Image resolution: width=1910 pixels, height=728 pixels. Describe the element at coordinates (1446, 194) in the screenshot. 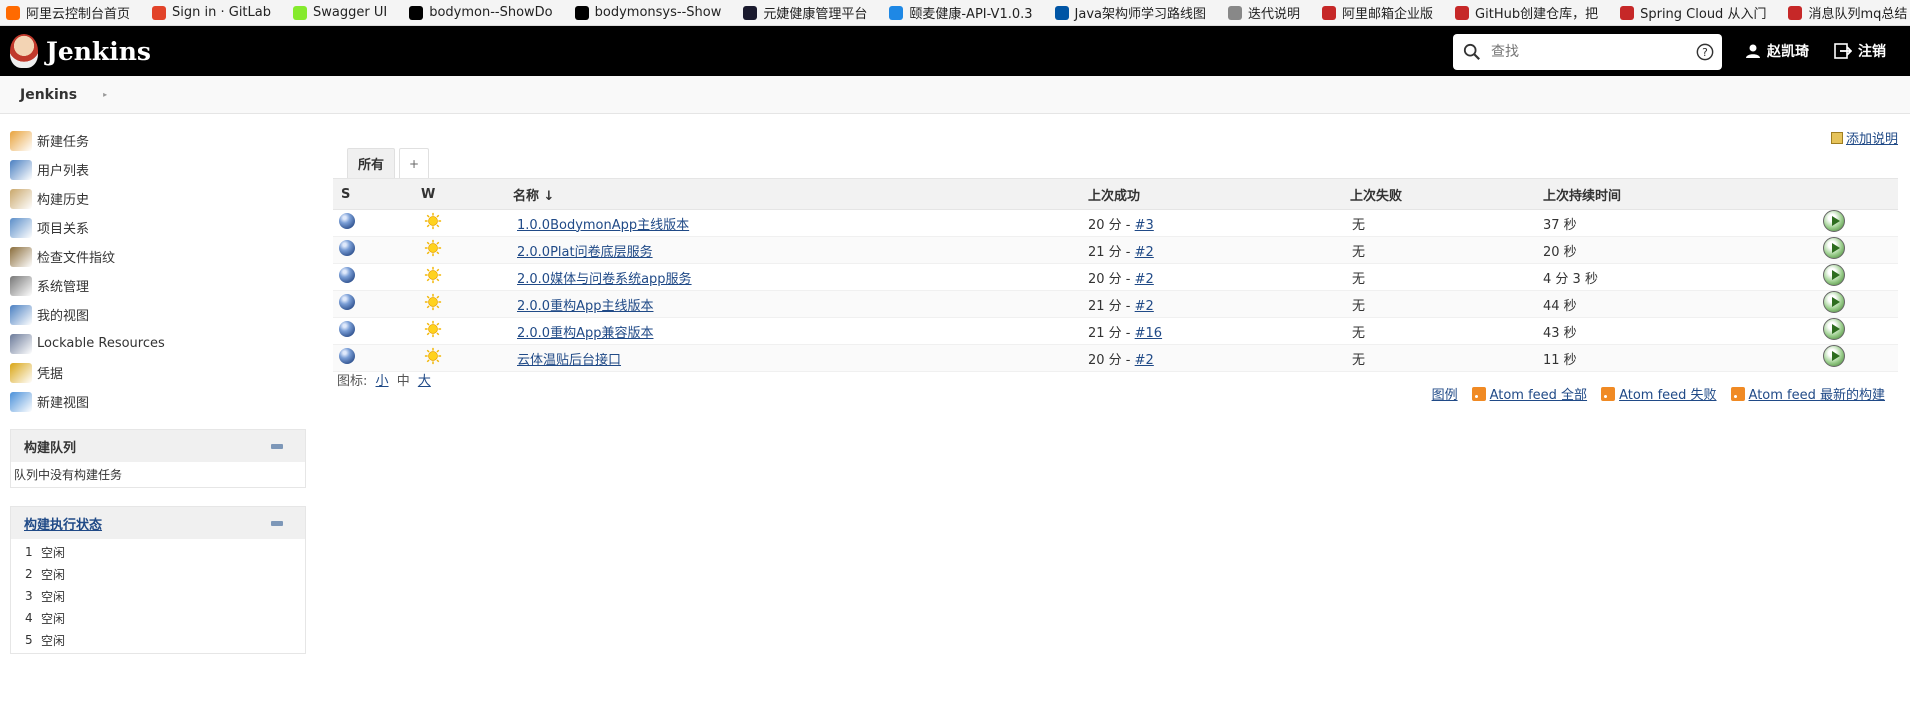

I see `col-last-failure: 上次失败` at that location.